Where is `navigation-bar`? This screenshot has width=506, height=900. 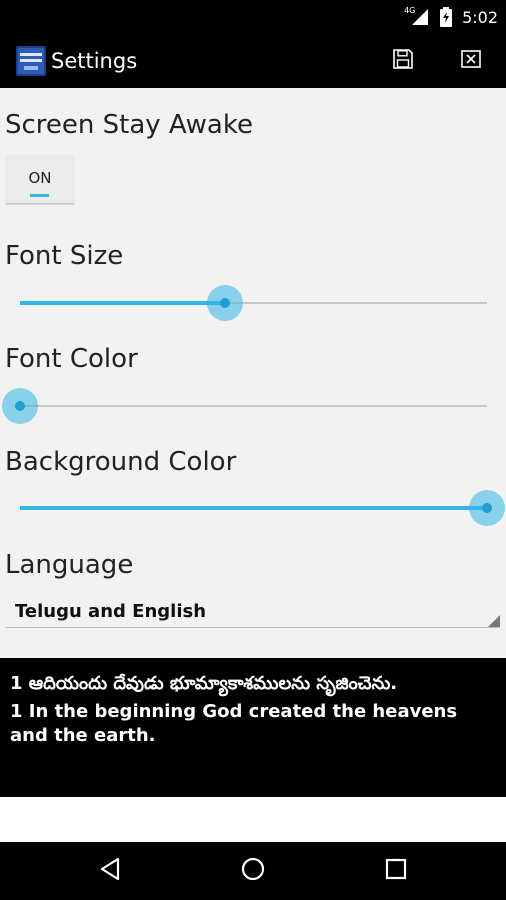 navigation-bar is located at coordinates (253, 871).